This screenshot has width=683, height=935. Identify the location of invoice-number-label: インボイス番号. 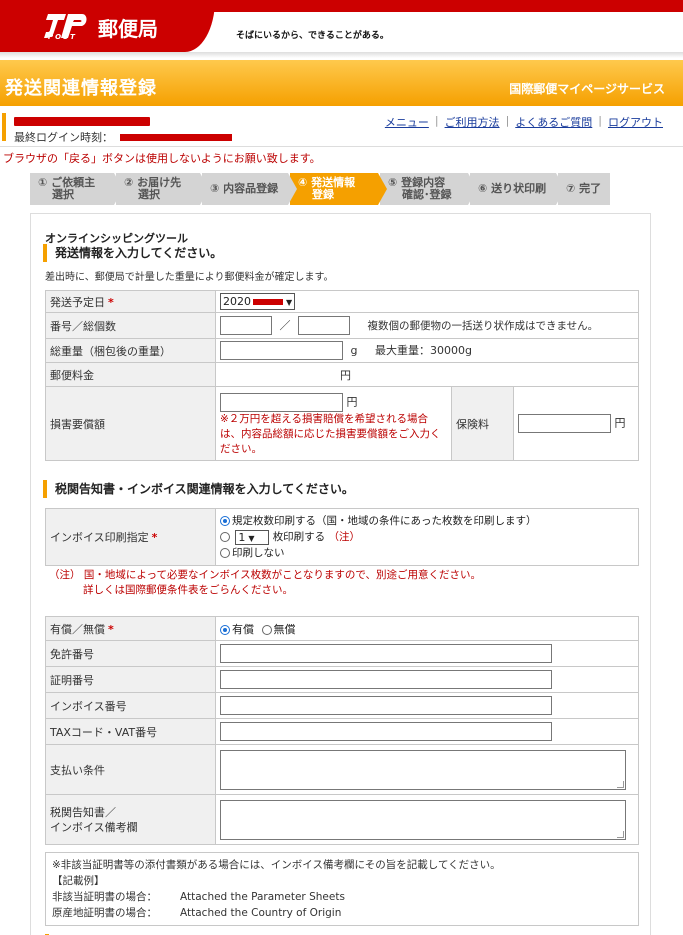
(130, 705).